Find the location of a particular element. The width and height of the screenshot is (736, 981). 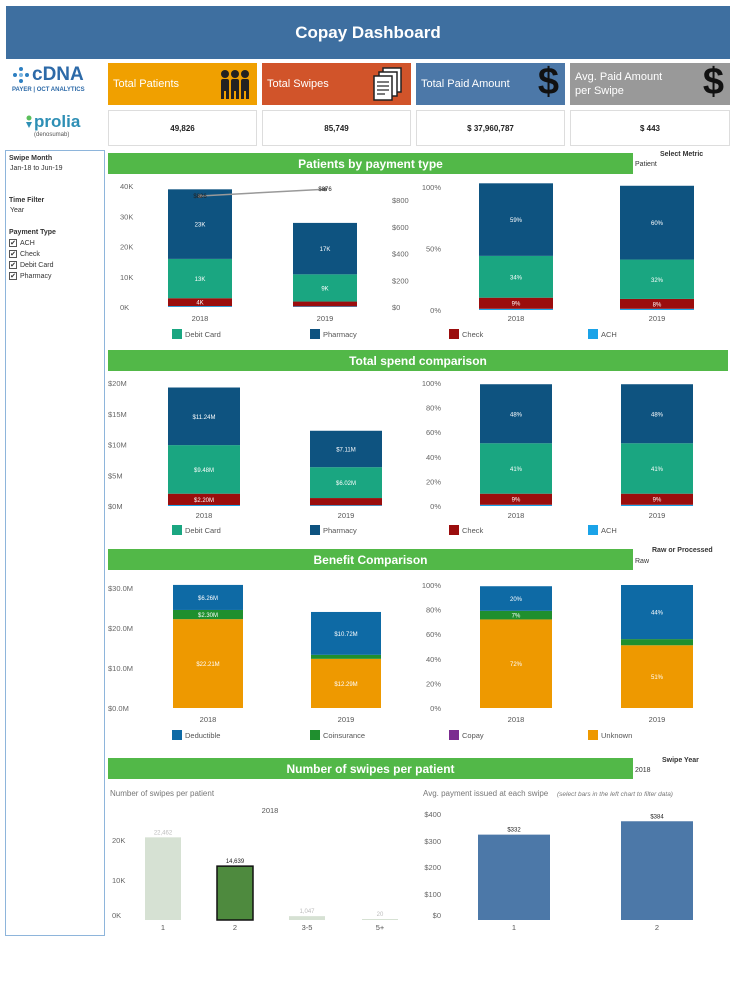

y-tick-label: $300 is located at coordinates (432, 841).